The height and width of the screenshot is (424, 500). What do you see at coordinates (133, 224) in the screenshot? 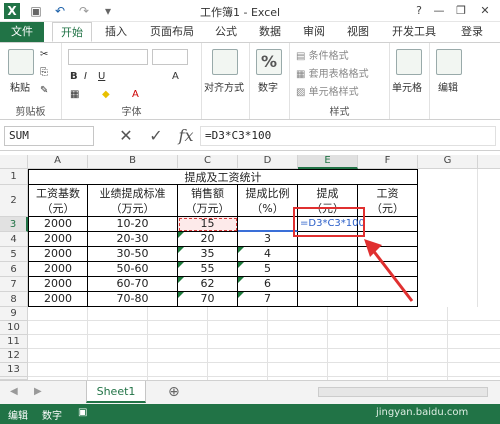
I see `cell-b3: 10-20` at bounding box center [133, 224].